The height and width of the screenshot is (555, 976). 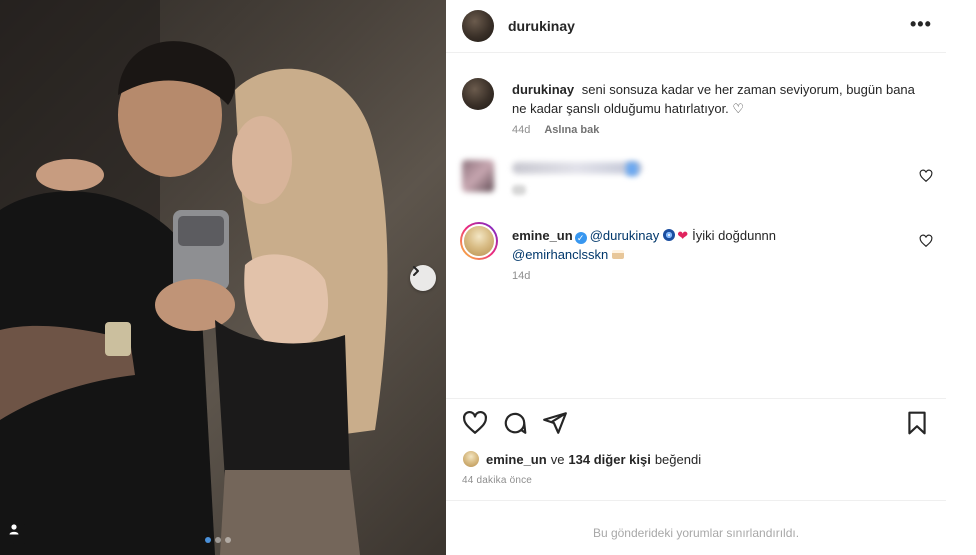 I want to click on commenter-avatar-image, so click(x=479, y=241).